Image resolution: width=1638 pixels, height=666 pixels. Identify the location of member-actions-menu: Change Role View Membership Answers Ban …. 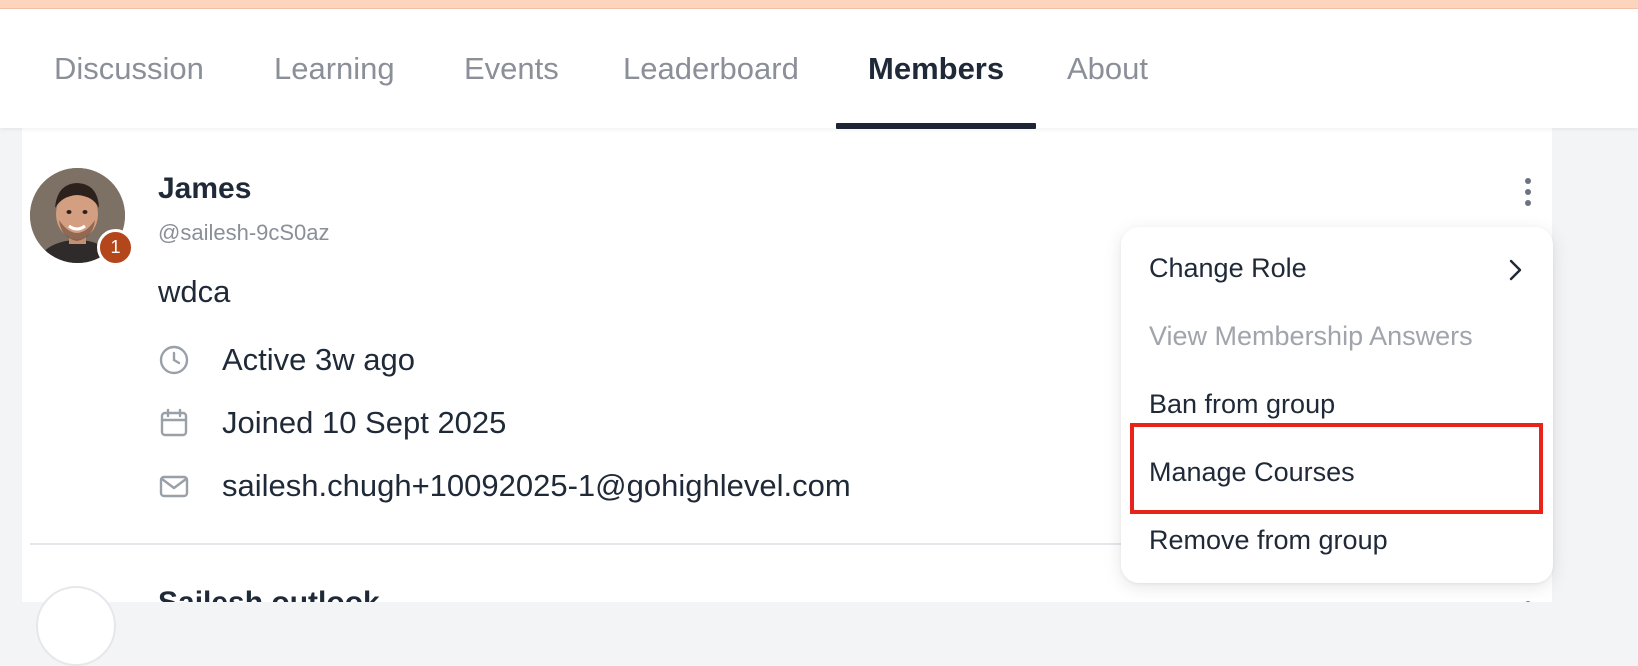
(1337, 405).